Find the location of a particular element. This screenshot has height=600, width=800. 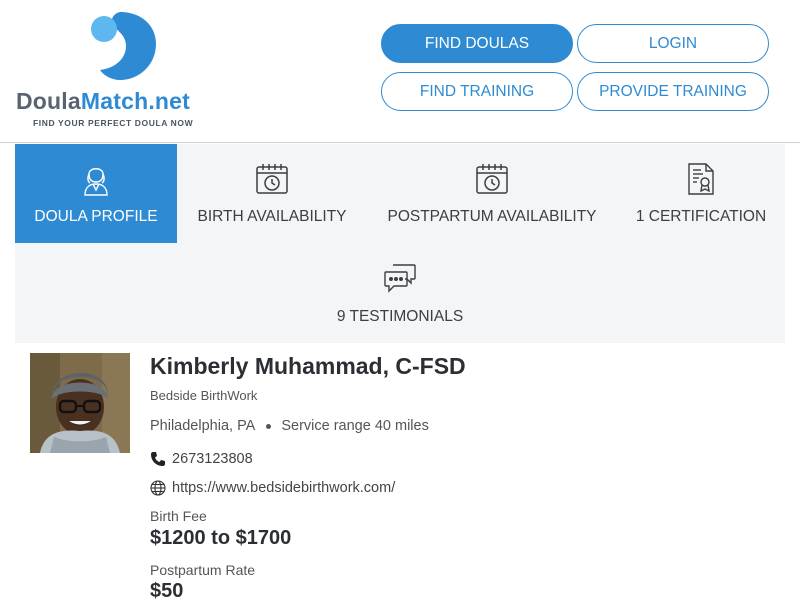

phone-row: 2673123808 is located at coordinates (201, 459).